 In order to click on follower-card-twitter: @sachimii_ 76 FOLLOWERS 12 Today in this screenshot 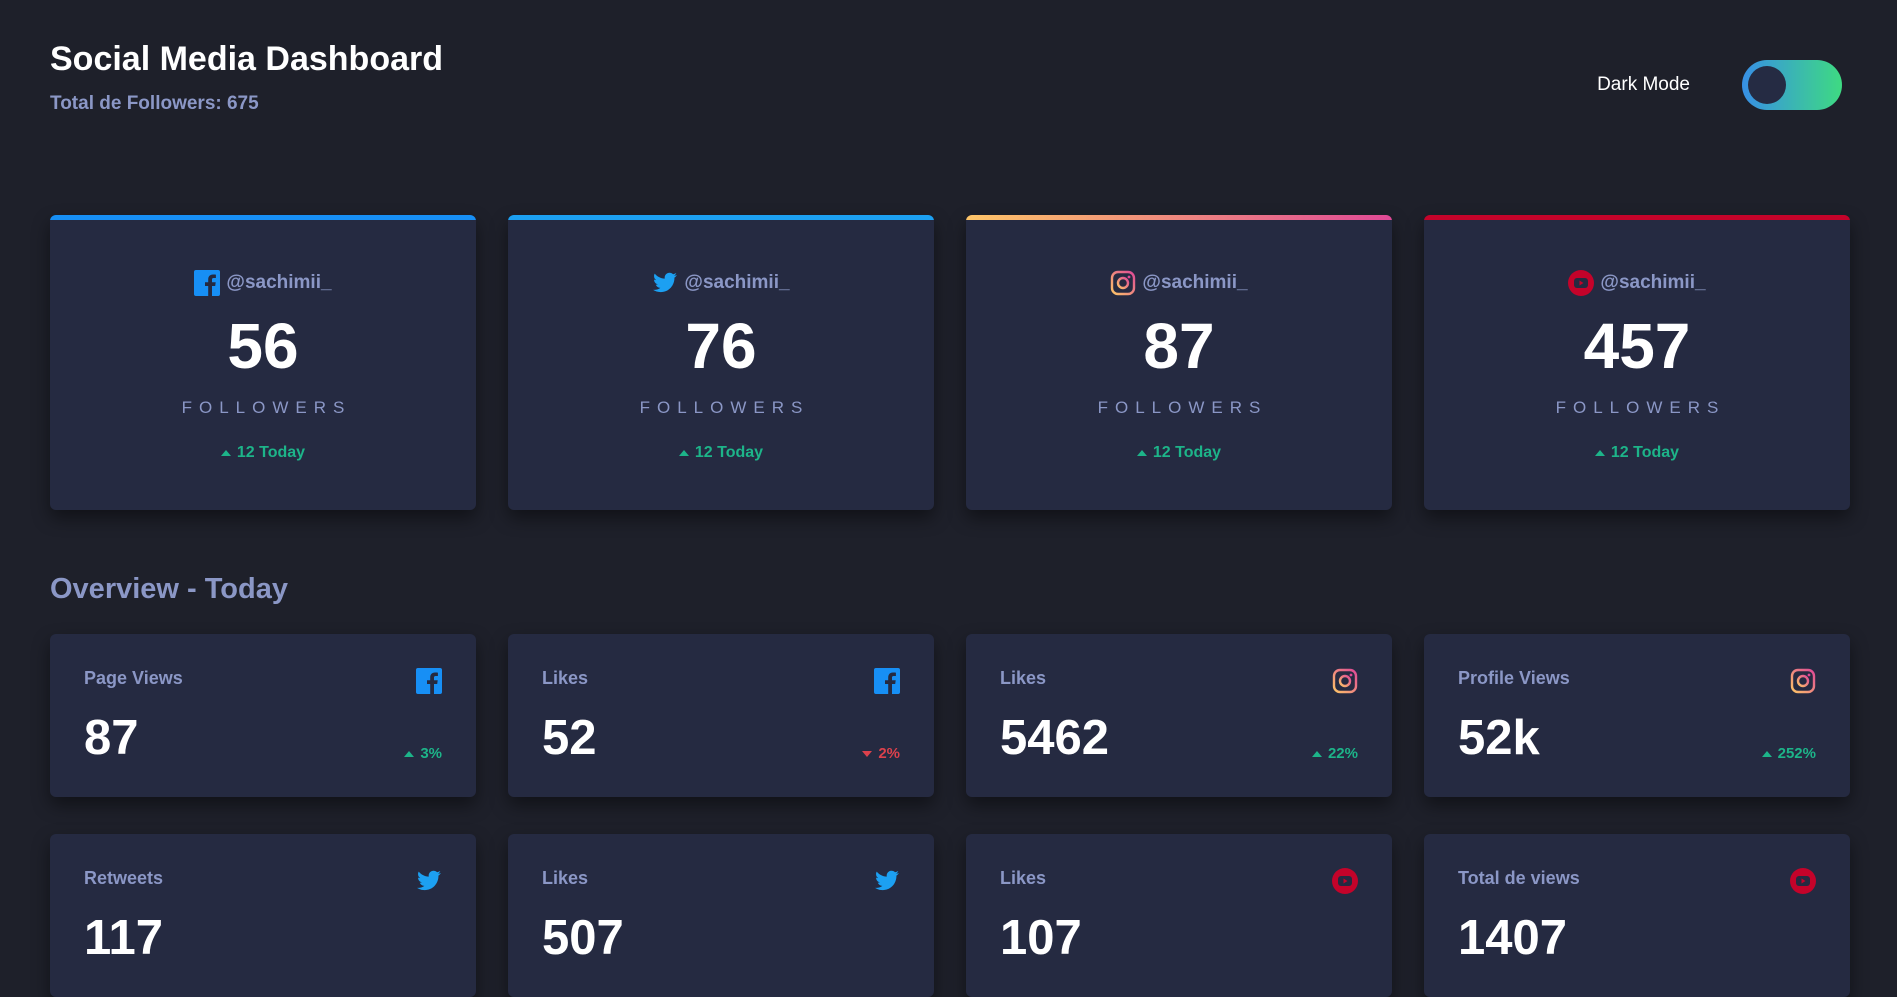, I will do `click(721, 362)`.